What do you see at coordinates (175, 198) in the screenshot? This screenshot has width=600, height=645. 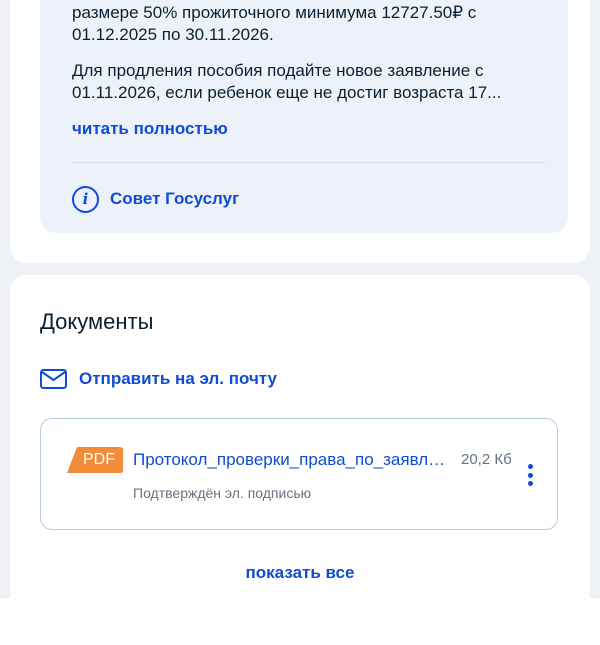 I see `tip-label: Совет Госуслуг` at bounding box center [175, 198].